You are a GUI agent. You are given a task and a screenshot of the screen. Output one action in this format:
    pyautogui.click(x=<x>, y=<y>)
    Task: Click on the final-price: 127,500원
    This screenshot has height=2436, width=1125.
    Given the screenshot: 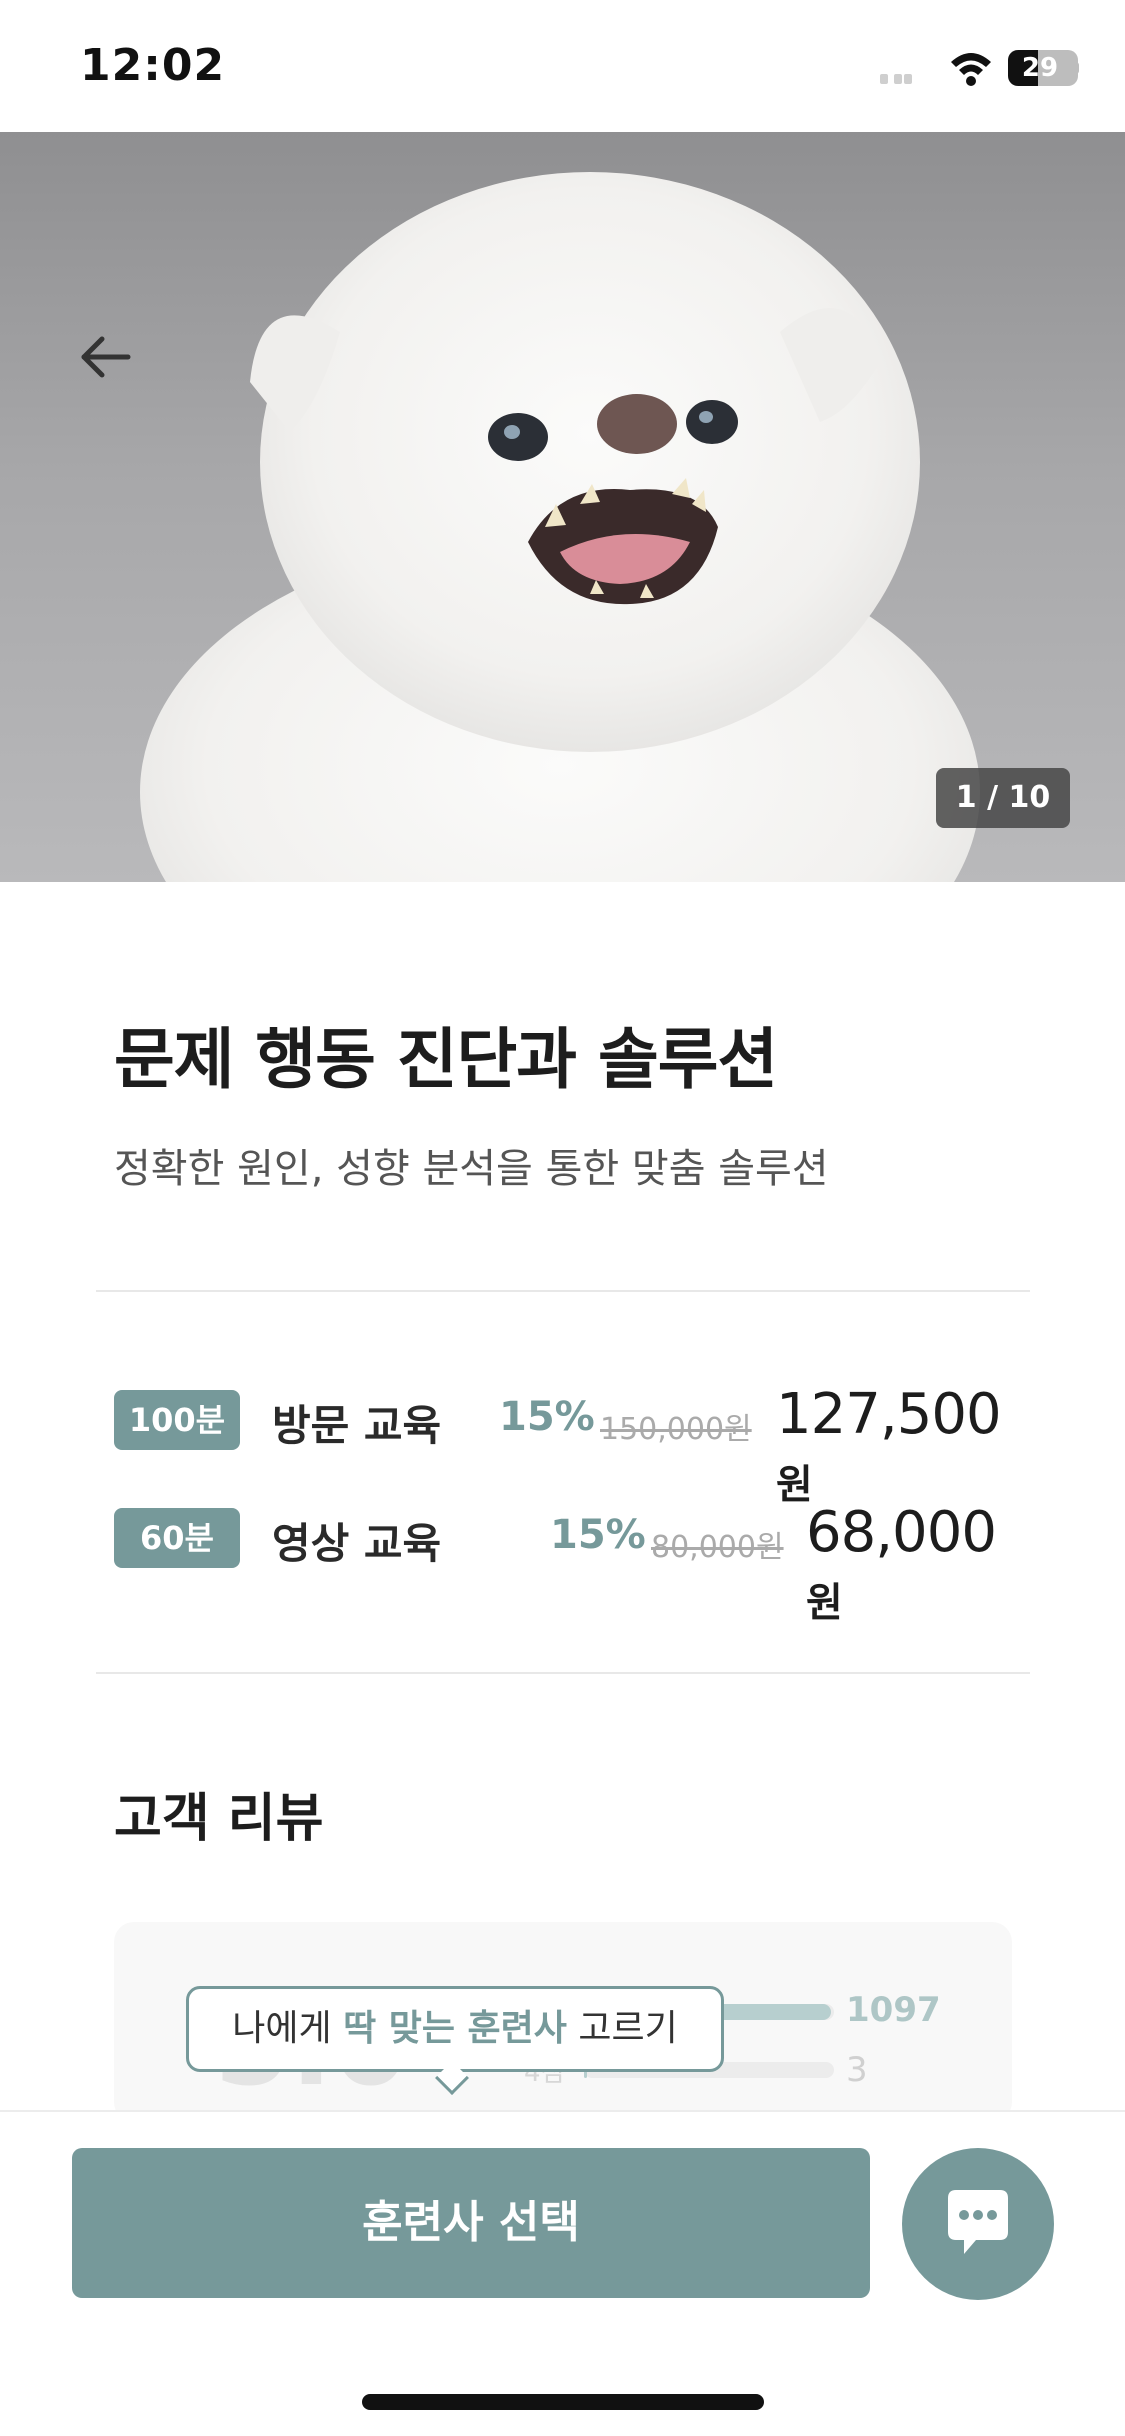 What is the action you would take?
    pyautogui.click(x=895, y=1447)
    